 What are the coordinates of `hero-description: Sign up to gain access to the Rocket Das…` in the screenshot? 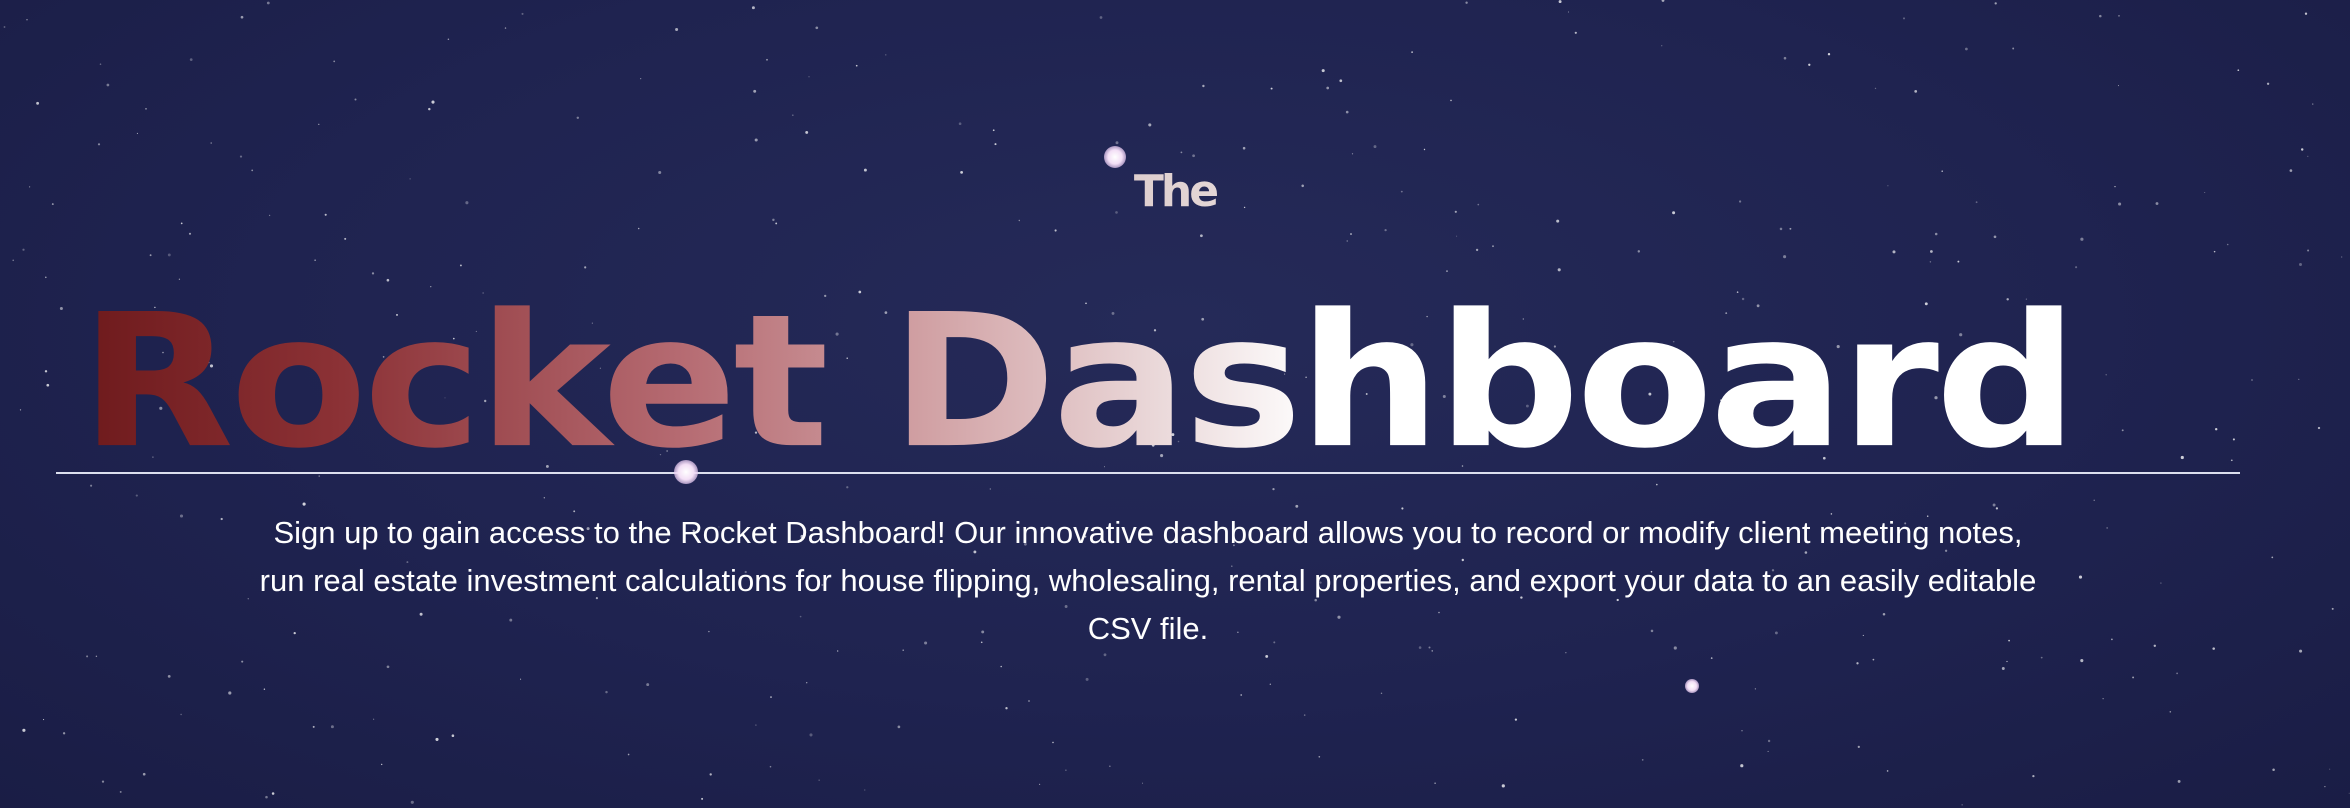 It's located at (1148, 580).